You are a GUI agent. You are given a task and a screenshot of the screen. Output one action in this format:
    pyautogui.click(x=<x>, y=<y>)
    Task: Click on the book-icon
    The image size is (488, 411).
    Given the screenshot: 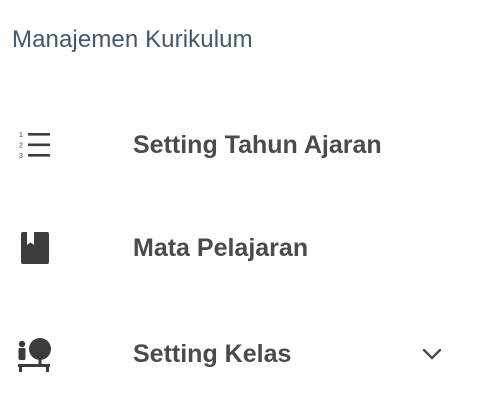 What is the action you would take?
    pyautogui.click(x=35, y=248)
    